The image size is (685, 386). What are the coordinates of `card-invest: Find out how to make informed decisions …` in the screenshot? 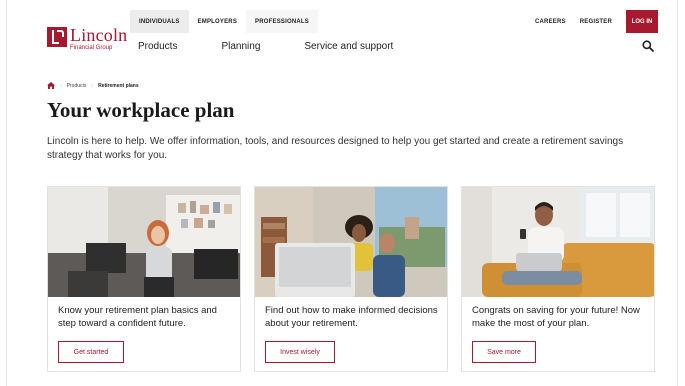 It's located at (351, 279).